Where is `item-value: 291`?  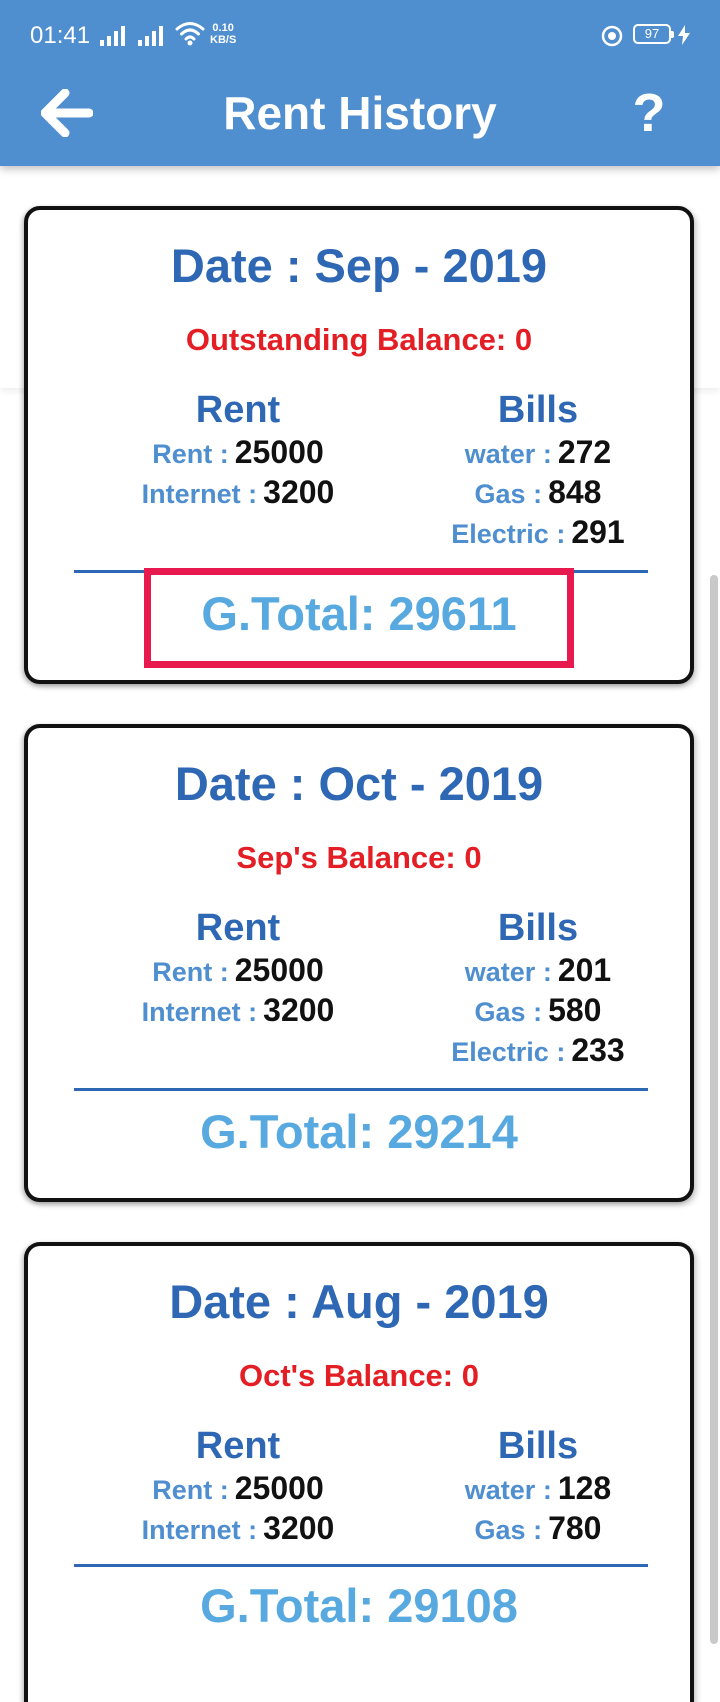 item-value: 291 is located at coordinates (598, 532).